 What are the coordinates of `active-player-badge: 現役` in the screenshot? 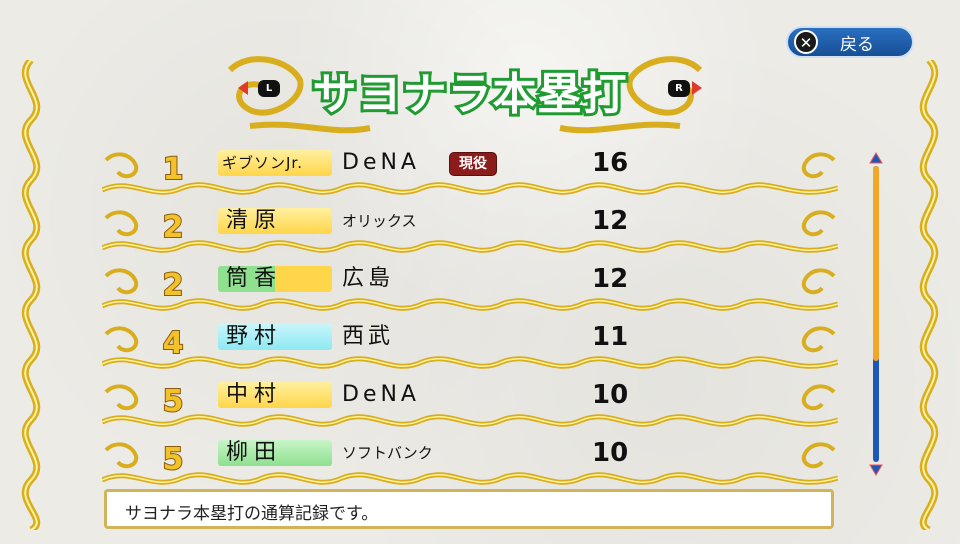 It's located at (473, 164).